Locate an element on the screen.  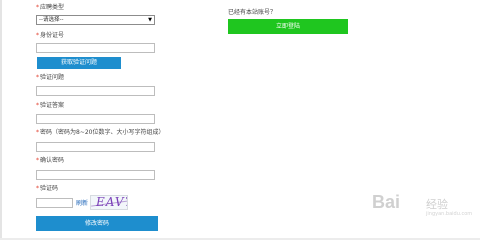
captcha-text: EAV7 is located at coordinates (111, 202).